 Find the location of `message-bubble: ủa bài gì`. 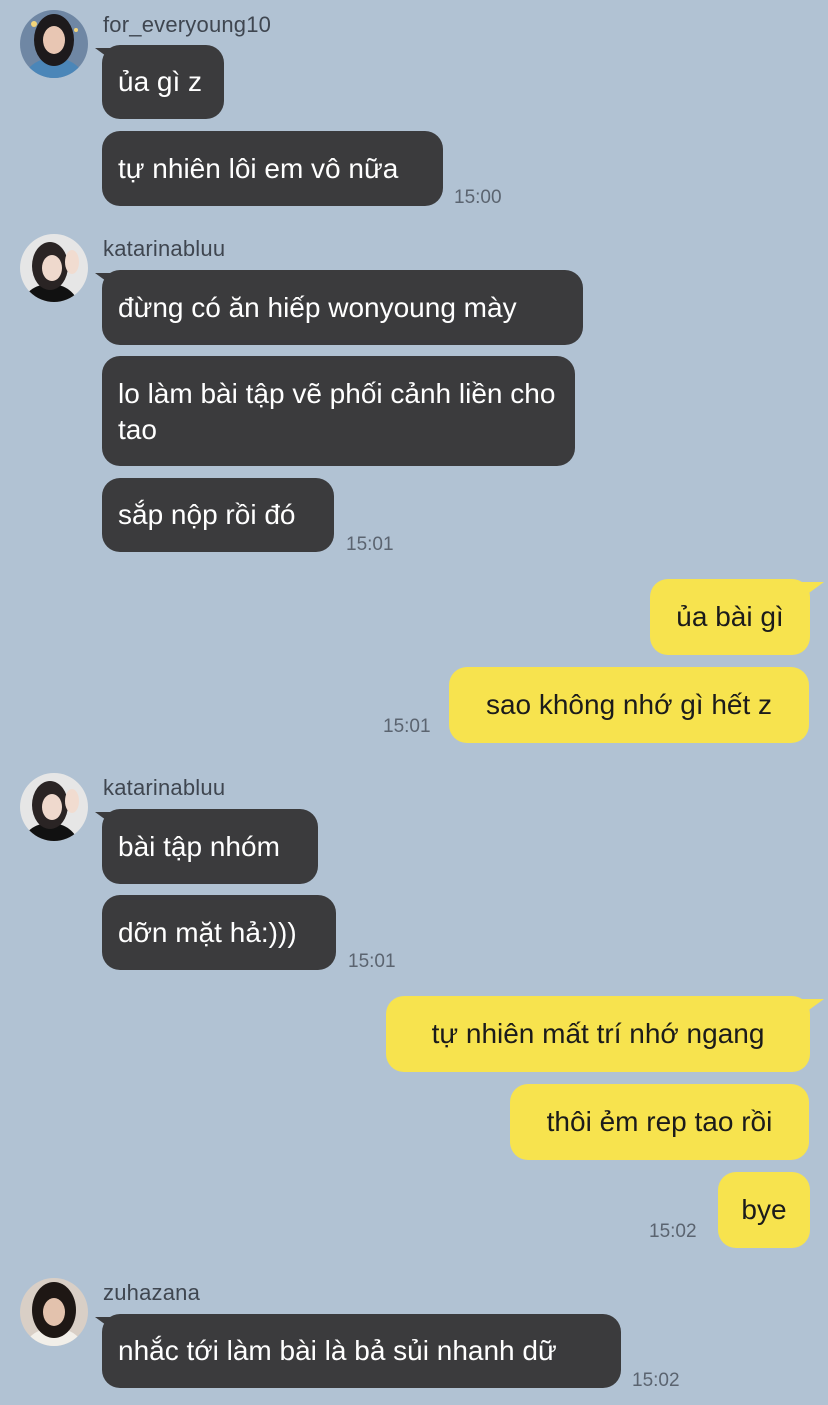

message-bubble: ủa bài gì is located at coordinates (730, 617).